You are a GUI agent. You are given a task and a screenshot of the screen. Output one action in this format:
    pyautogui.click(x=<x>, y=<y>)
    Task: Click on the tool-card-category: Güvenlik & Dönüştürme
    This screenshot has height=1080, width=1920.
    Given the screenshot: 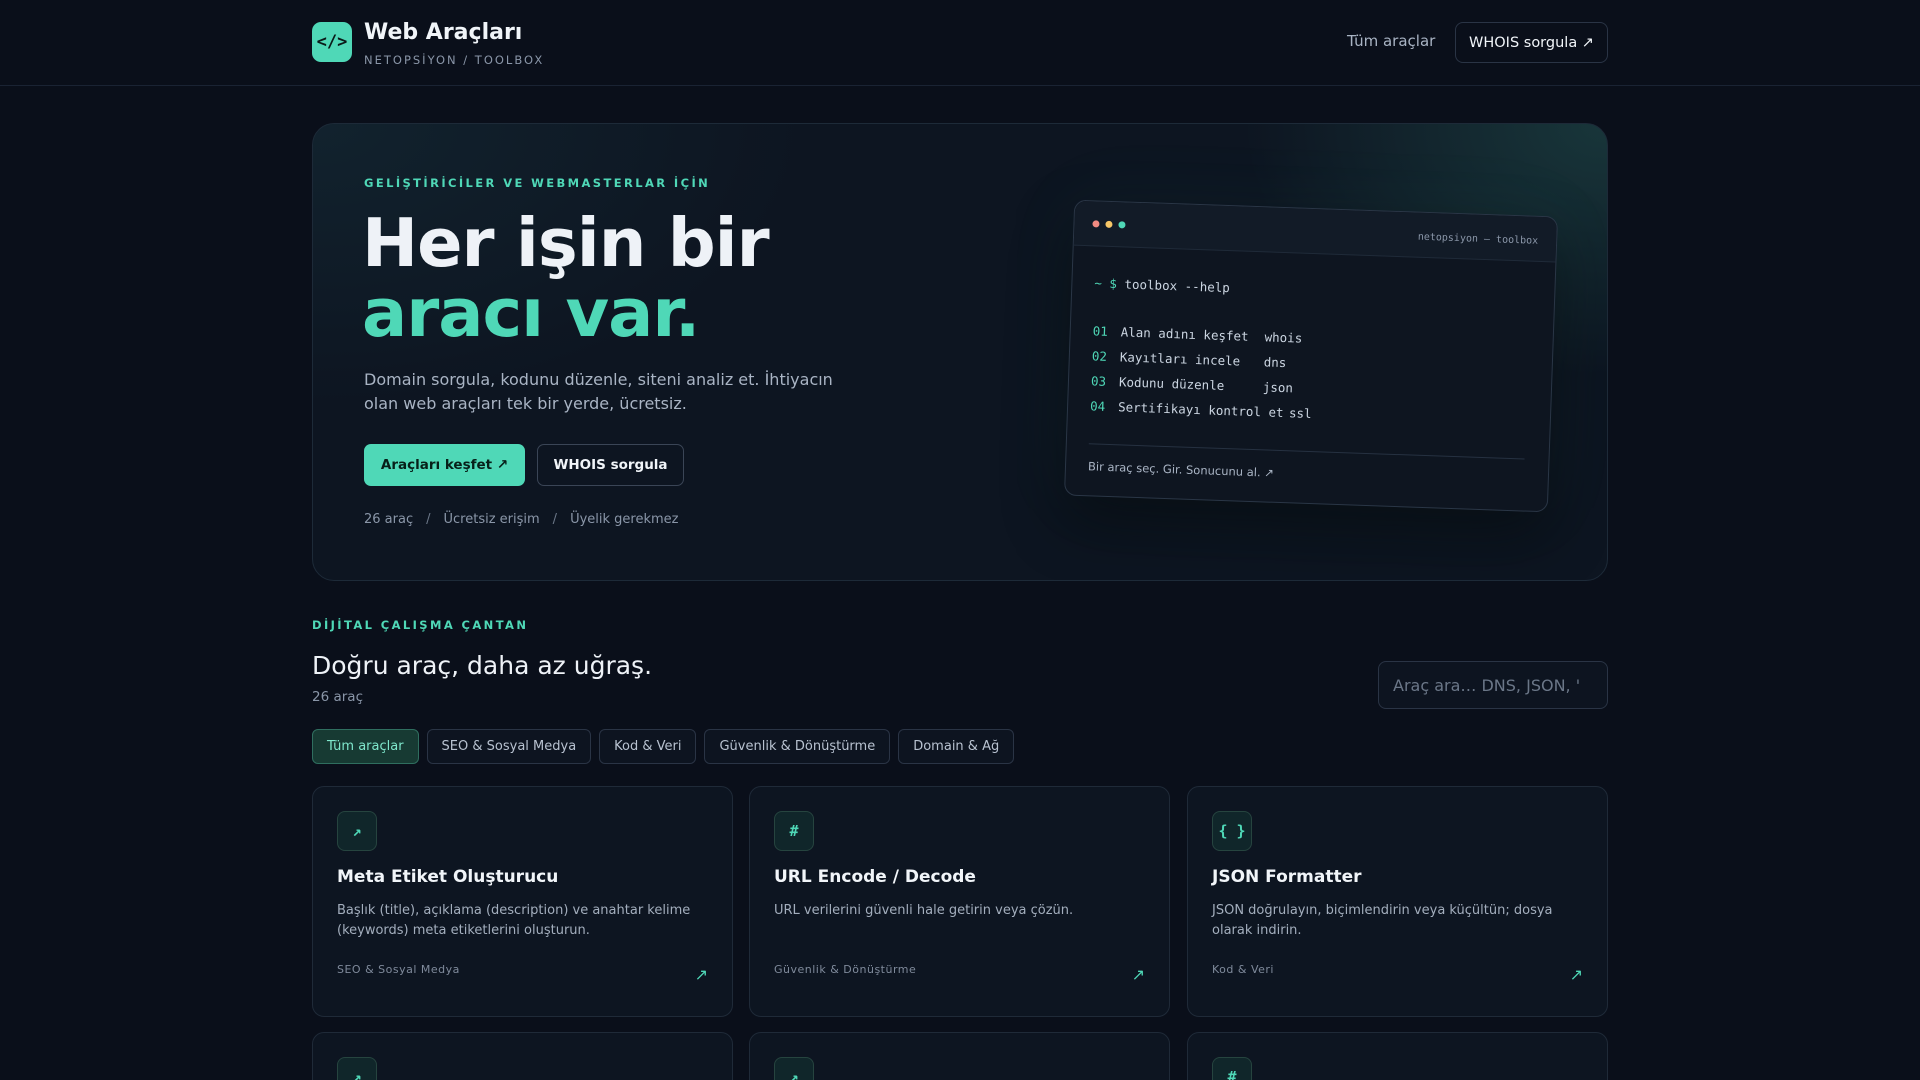 What is the action you would take?
    pyautogui.click(x=845, y=969)
    